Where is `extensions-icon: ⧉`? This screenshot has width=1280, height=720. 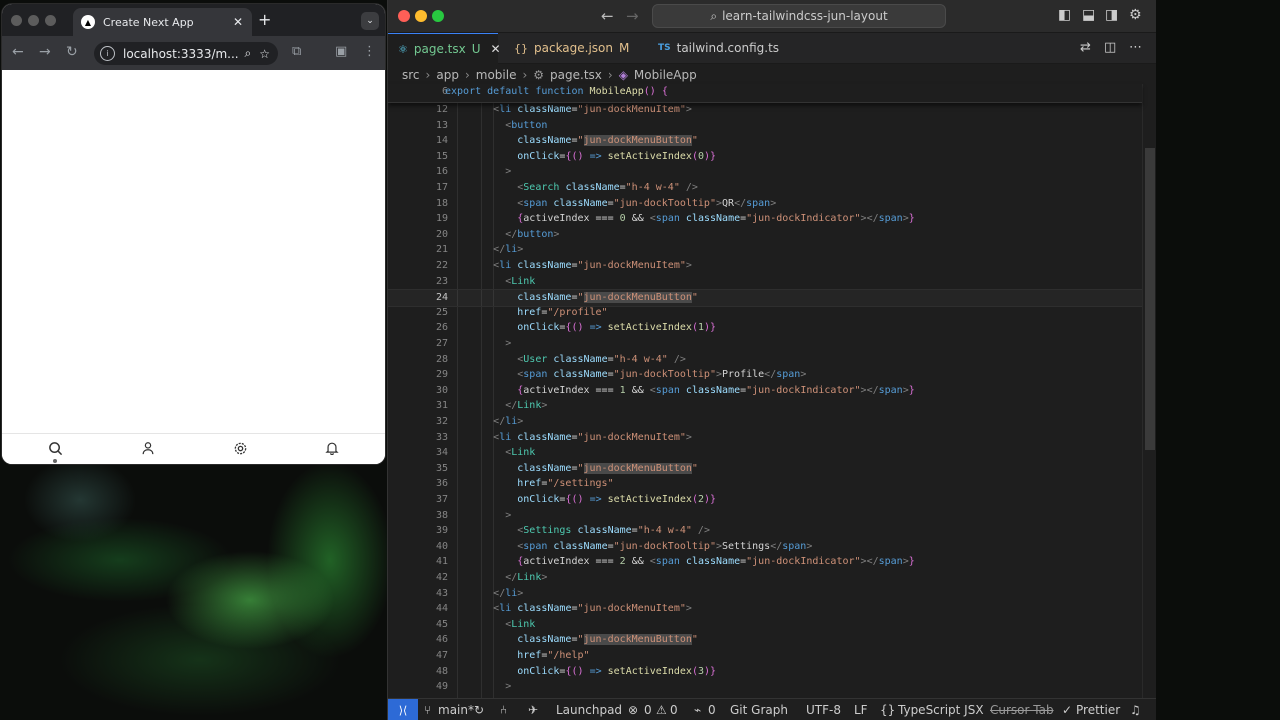 extensions-icon: ⧉ is located at coordinates (296, 51).